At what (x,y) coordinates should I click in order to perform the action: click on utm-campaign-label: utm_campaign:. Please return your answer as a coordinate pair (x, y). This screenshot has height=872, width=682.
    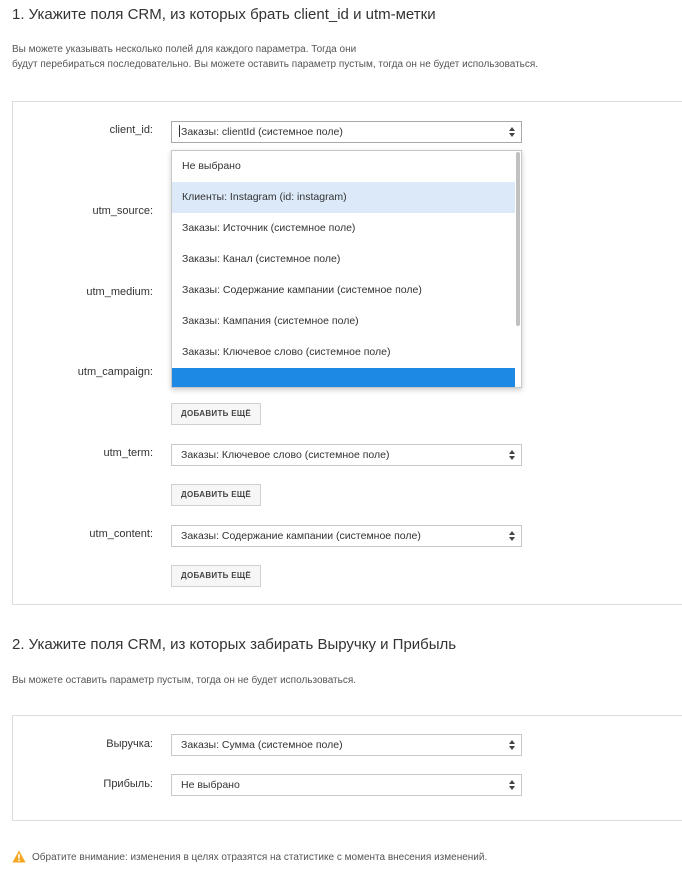
    Looking at the image, I should click on (115, 372).